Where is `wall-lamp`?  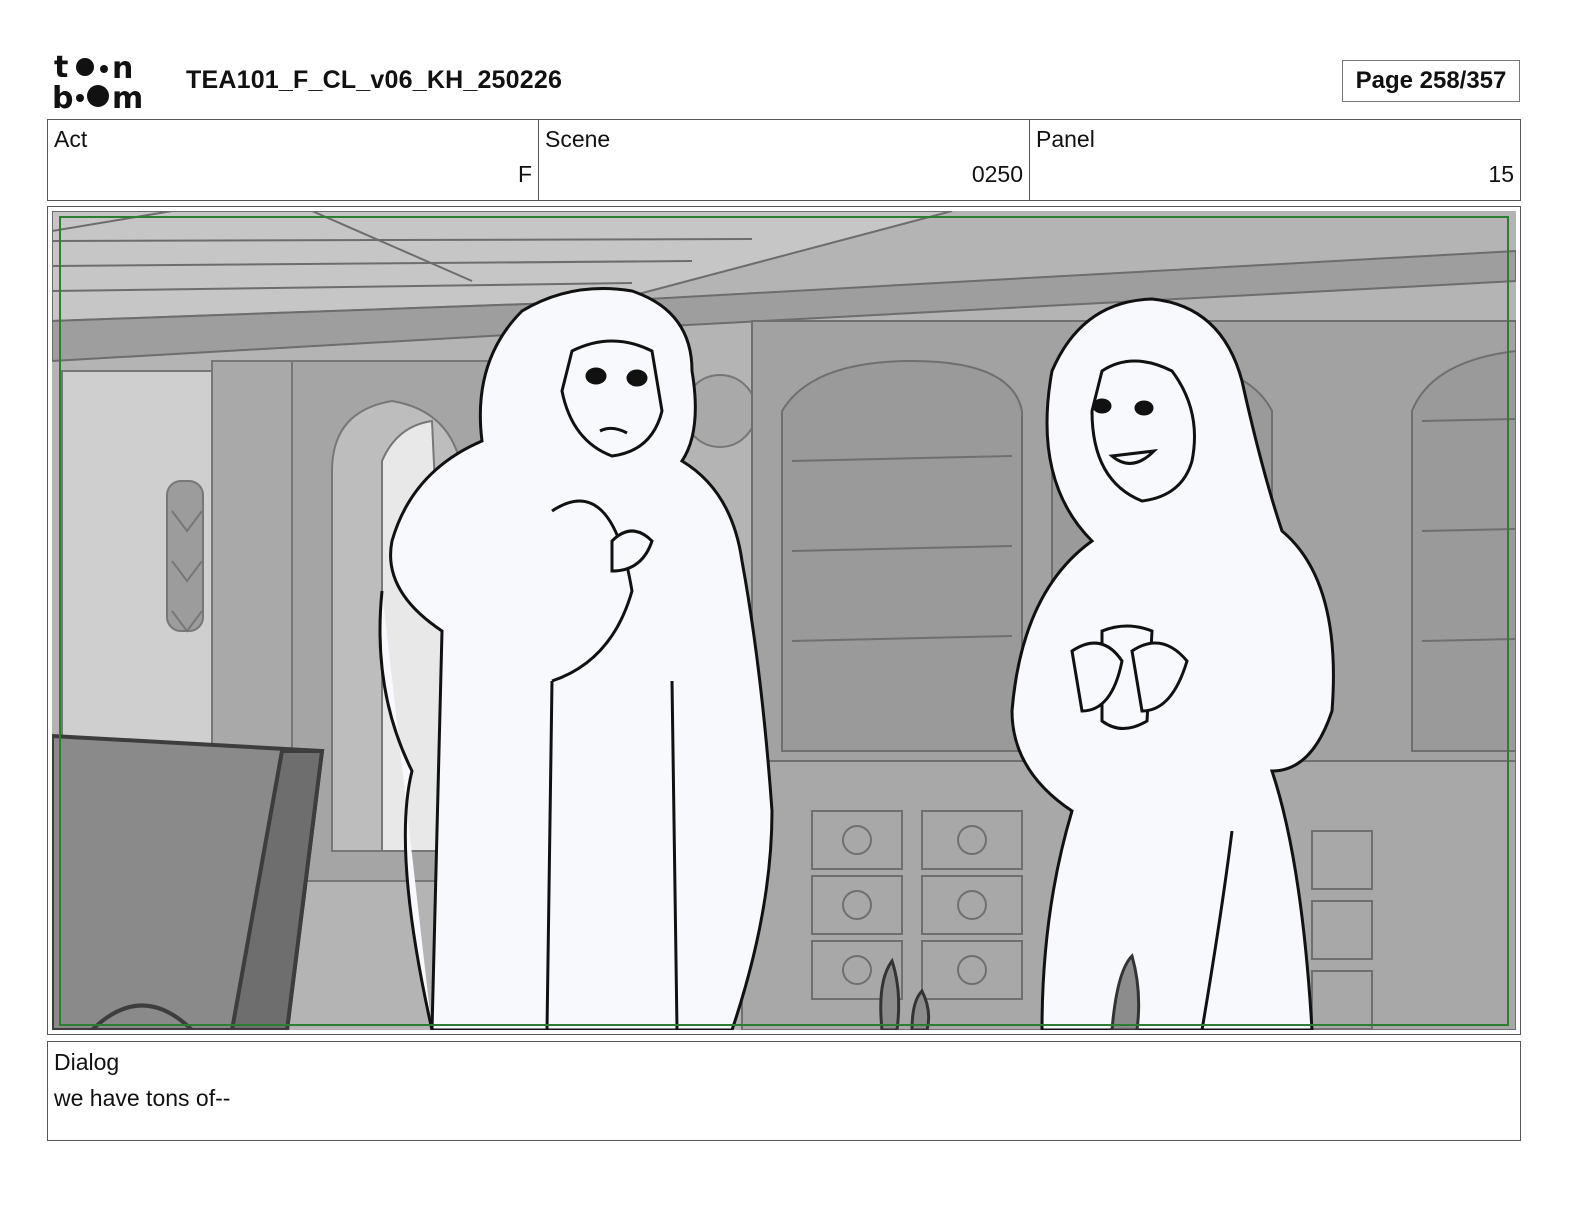
wall-lamp is located at coordinates (185, 556).